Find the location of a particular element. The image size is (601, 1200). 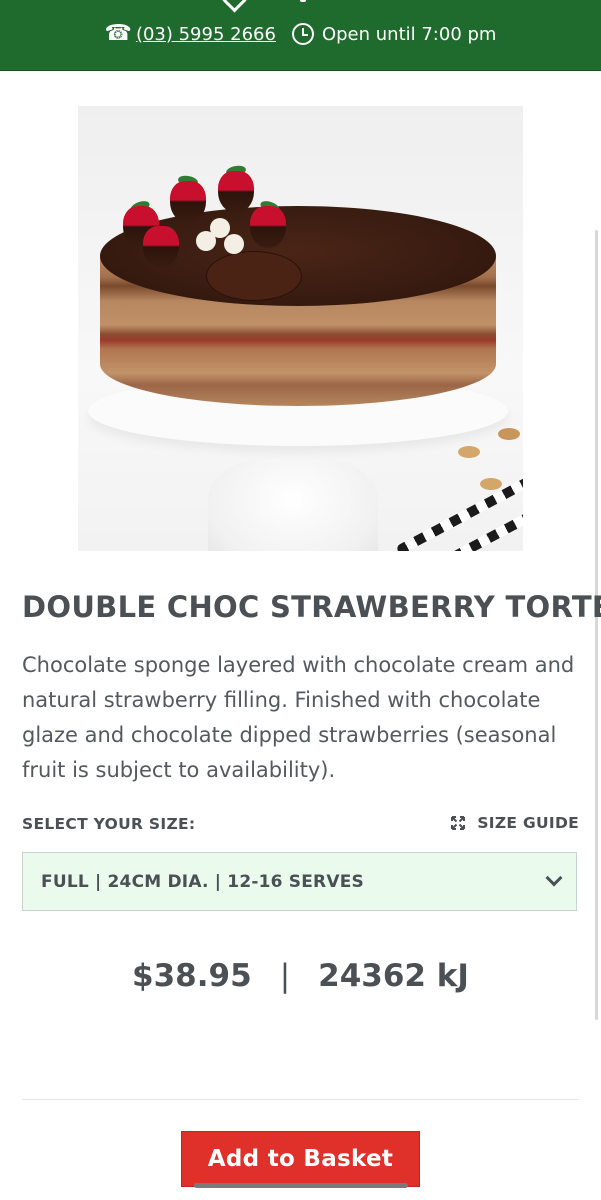

add-to-basket-button: Add to Basket is located at coordinates (300, 1159).